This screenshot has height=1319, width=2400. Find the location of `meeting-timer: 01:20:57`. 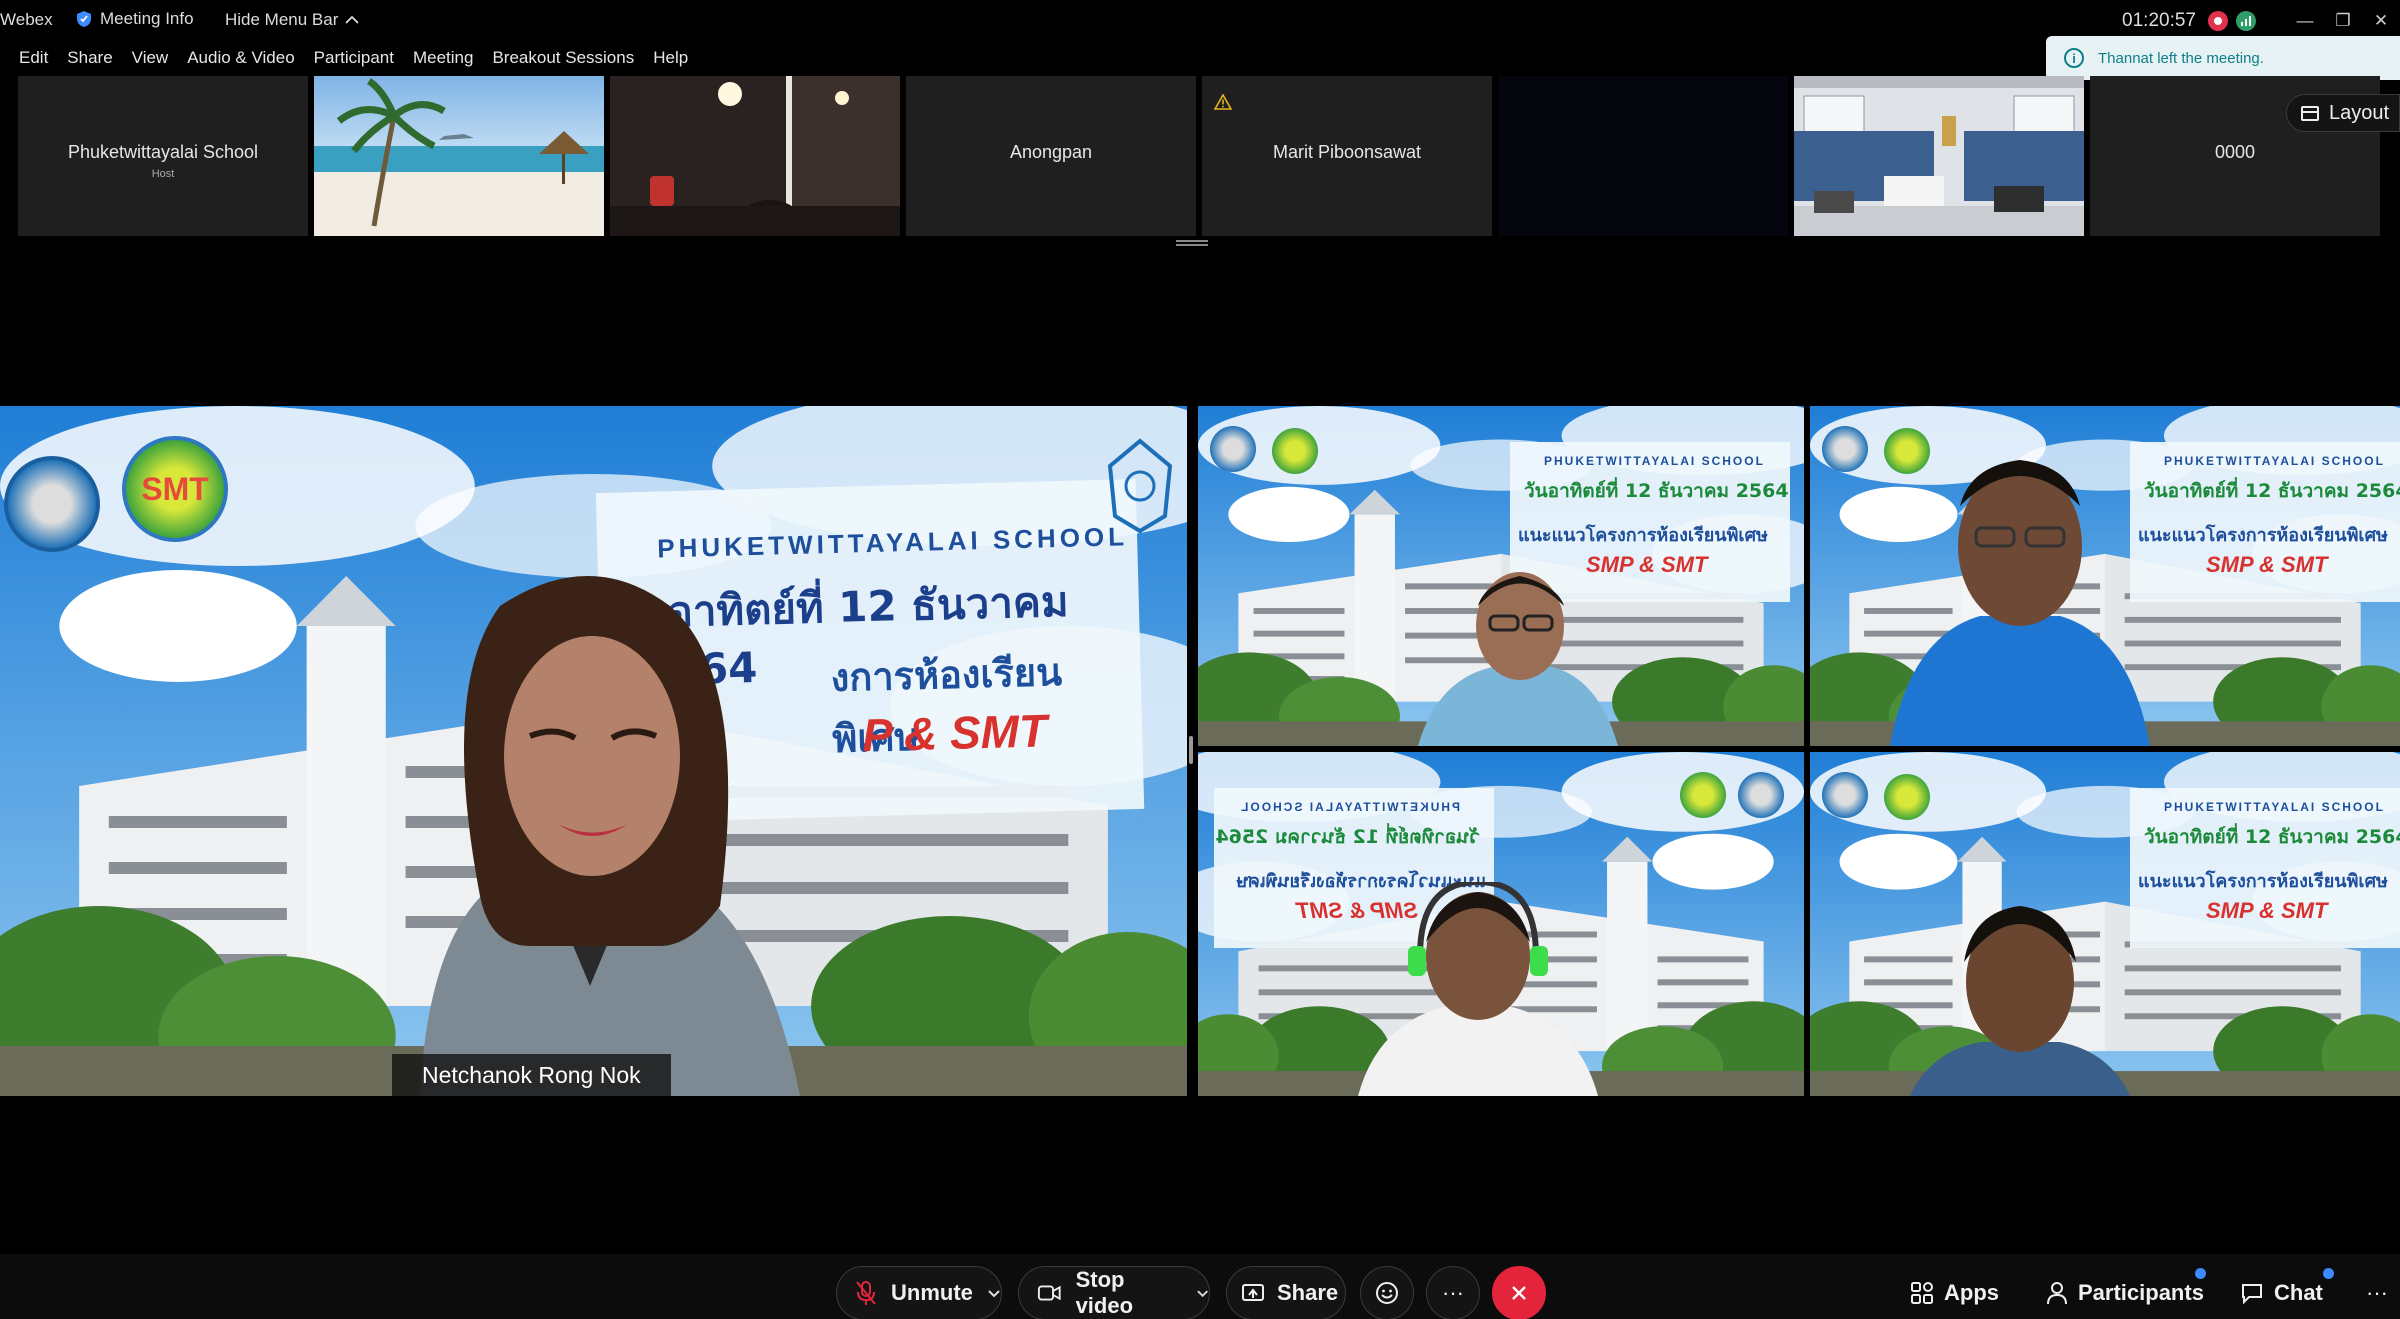

meeting-timer: 01:20:57 is located at coordinates (2159, 20).